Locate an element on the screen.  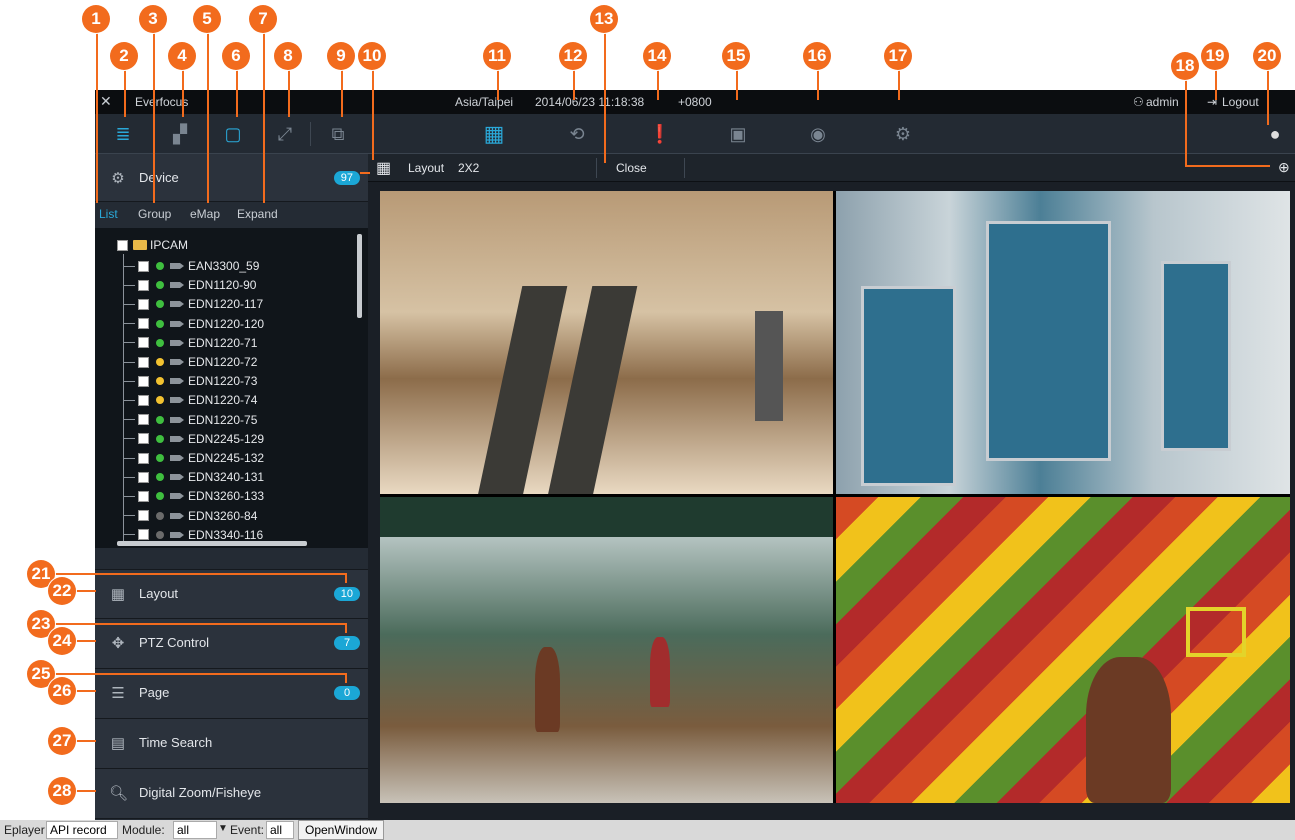
camera-item: EDN3240-131 is located at coordinates (193, 477).